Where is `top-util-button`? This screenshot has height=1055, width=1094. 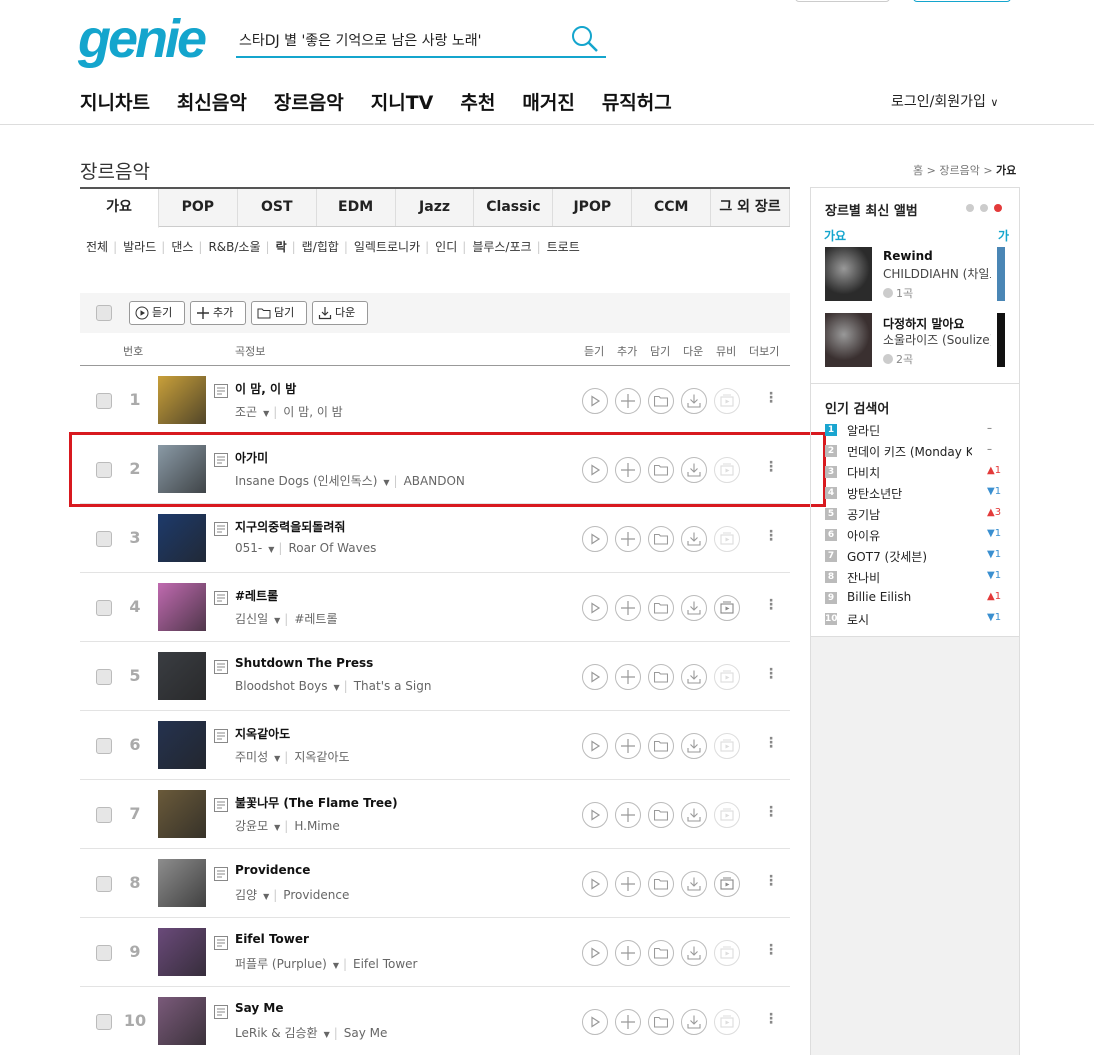
top-util-button is located at coordinates (842, 1).